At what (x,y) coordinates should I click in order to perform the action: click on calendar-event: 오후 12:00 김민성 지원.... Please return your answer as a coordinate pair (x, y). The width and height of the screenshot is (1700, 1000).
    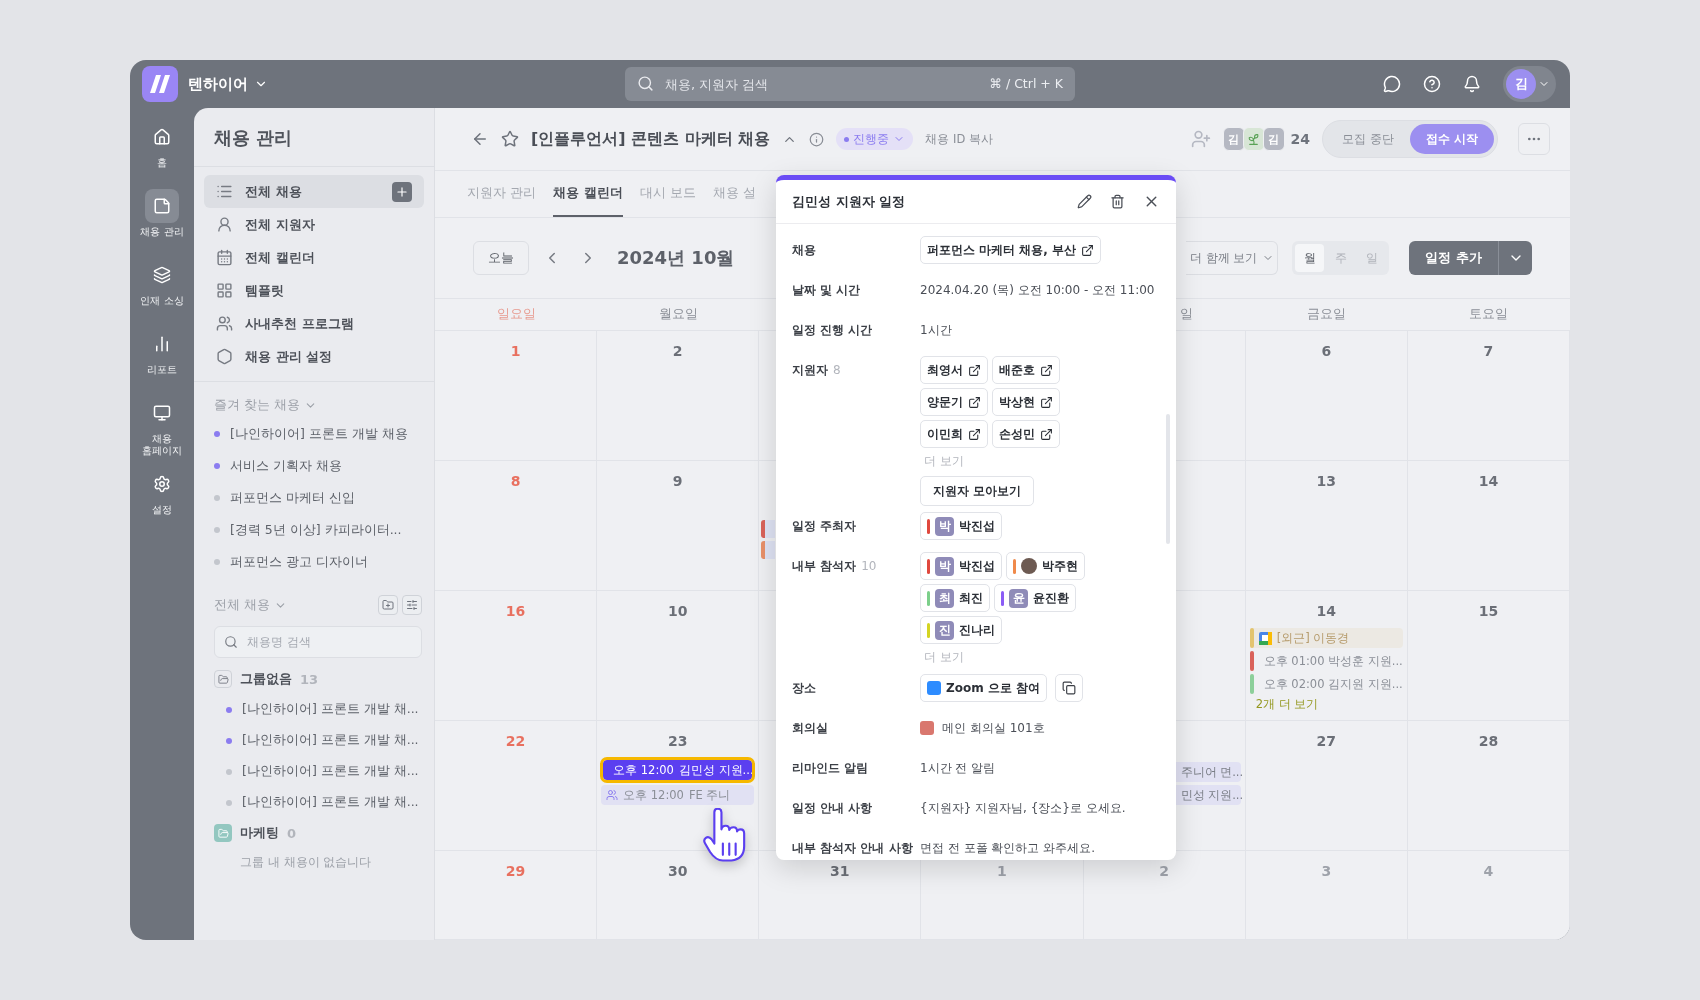
    Looking at the image, I should click on (678, 770).